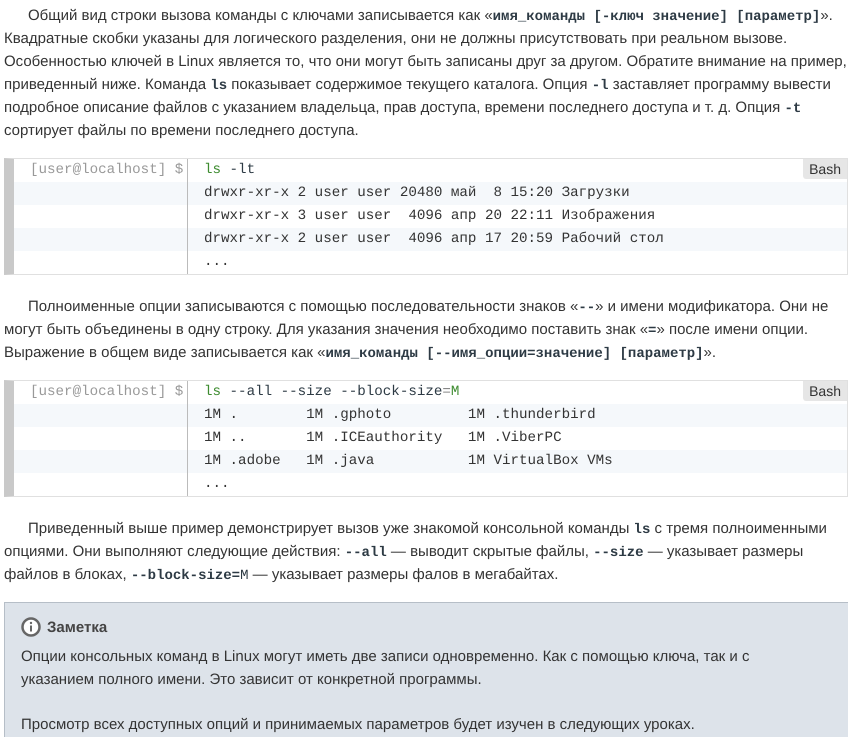 This screenshot has height=737, width=856. Describe the element at coordinates (383, 438) in the screenshot. I see `output-line: 1M .. 1M .ICEauthority 1M .ViberPC` at that location.